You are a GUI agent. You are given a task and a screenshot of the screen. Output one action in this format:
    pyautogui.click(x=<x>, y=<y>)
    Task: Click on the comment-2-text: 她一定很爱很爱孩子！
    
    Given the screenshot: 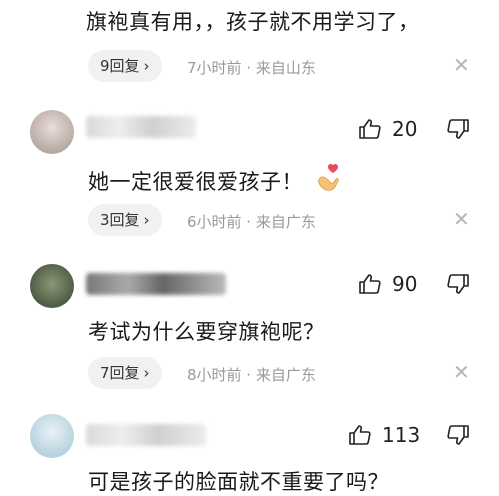 What is the action you would take?
    pyautogui.click(x=195, y=182)
    